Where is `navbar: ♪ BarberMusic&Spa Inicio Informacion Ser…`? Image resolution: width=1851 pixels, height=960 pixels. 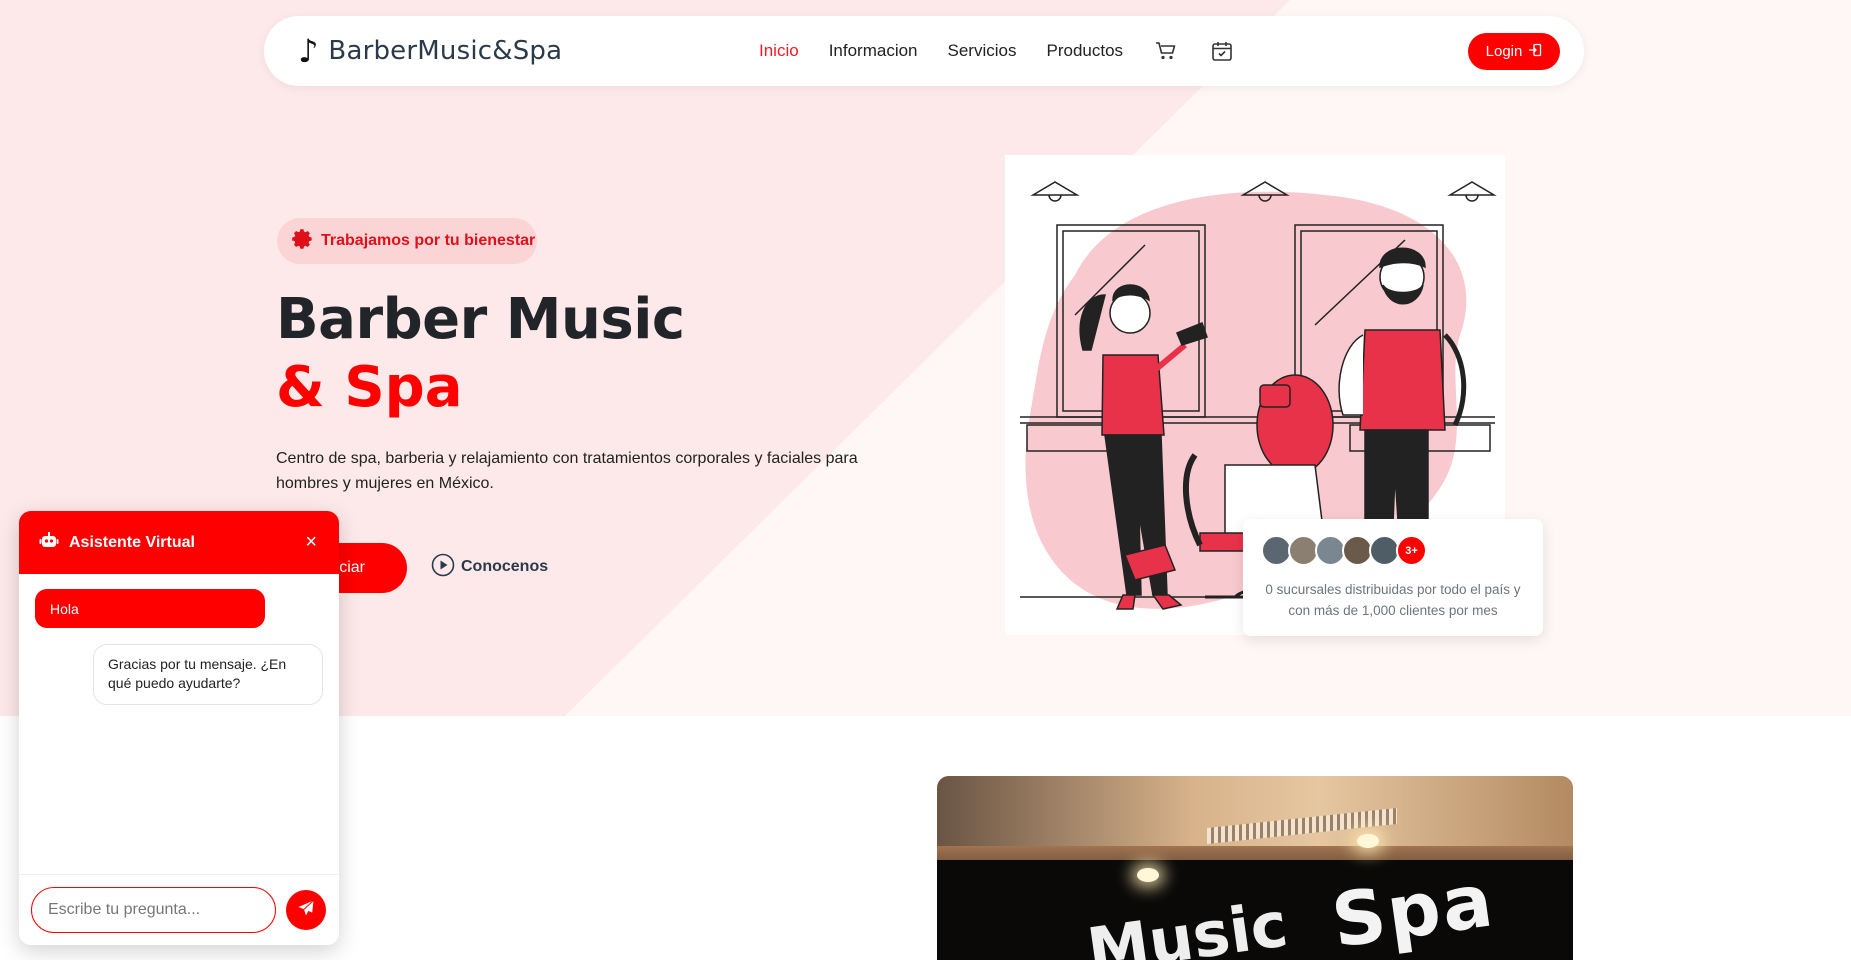
navbar: ♪ BarberMusic&Spa Inicio Informacion Ser… is located at coordinates (924, 51).